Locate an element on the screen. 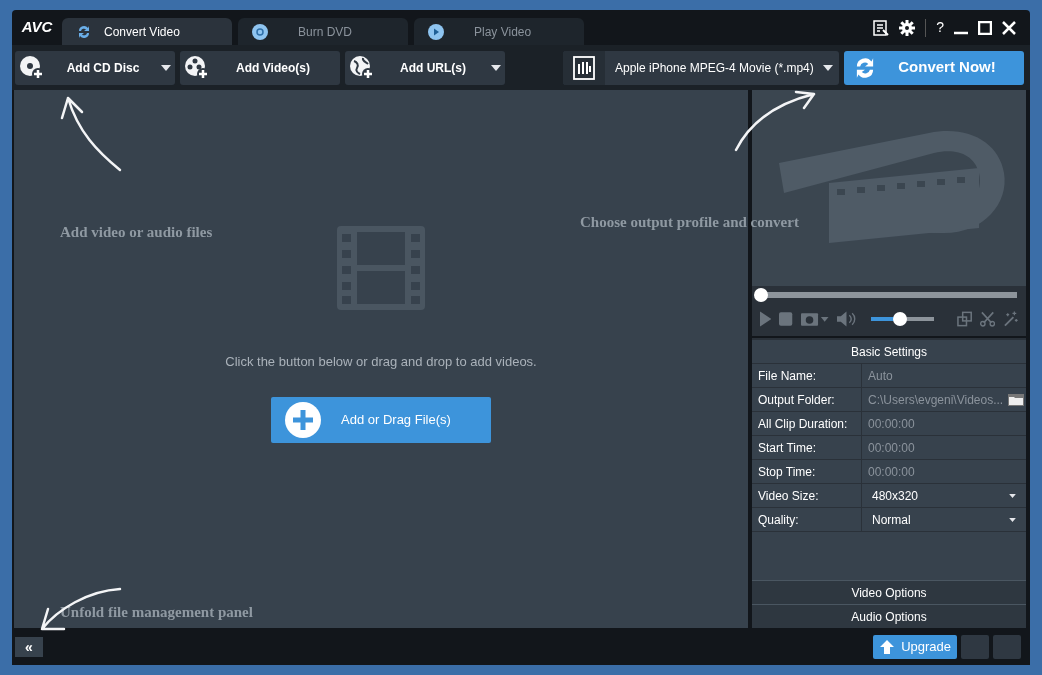 The image size is (1042, 675). setting-label: Quality: is located at coordinates (807, 519).